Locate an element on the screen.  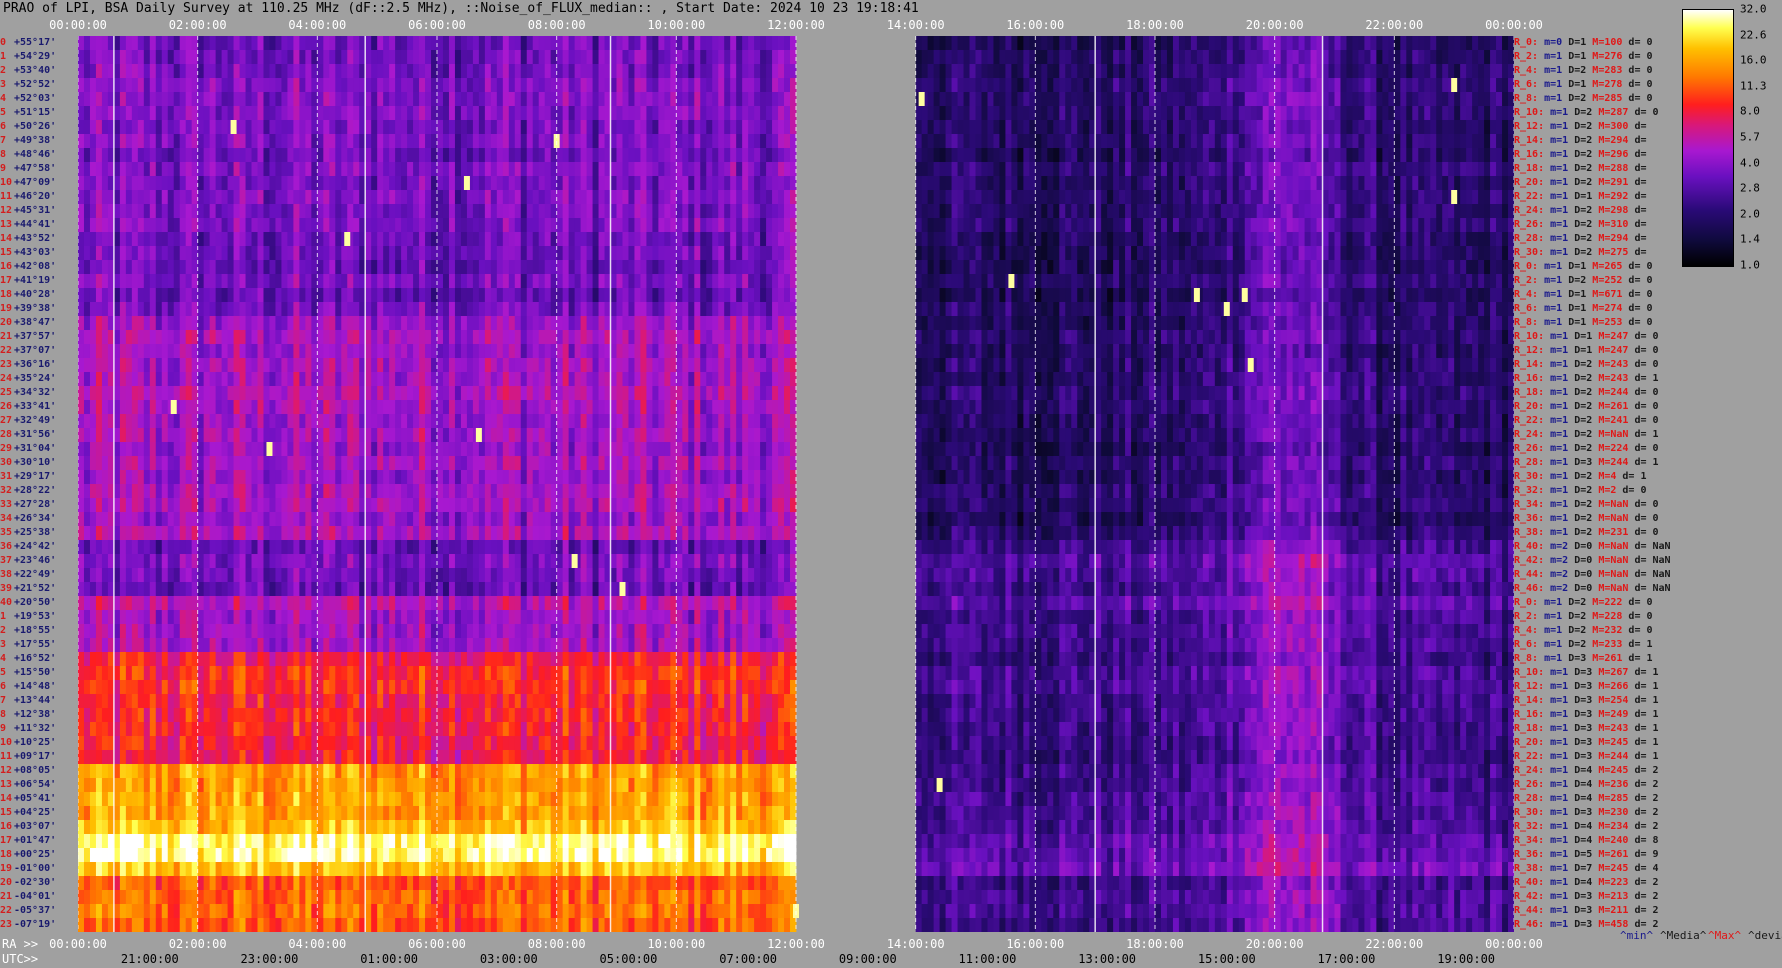
row-index: 7 is located at coordinates (3, 140).